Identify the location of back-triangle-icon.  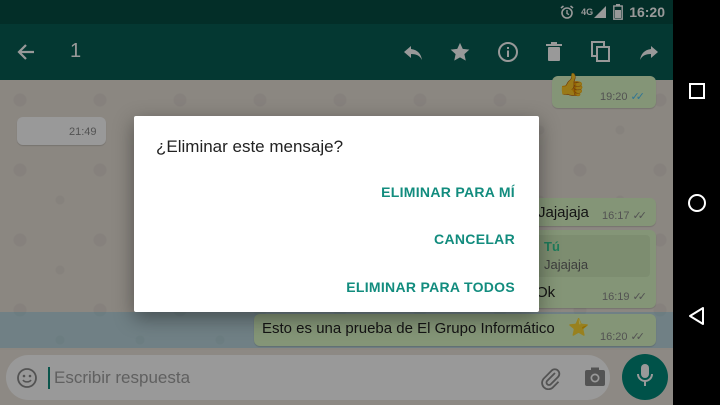
(697, 316).